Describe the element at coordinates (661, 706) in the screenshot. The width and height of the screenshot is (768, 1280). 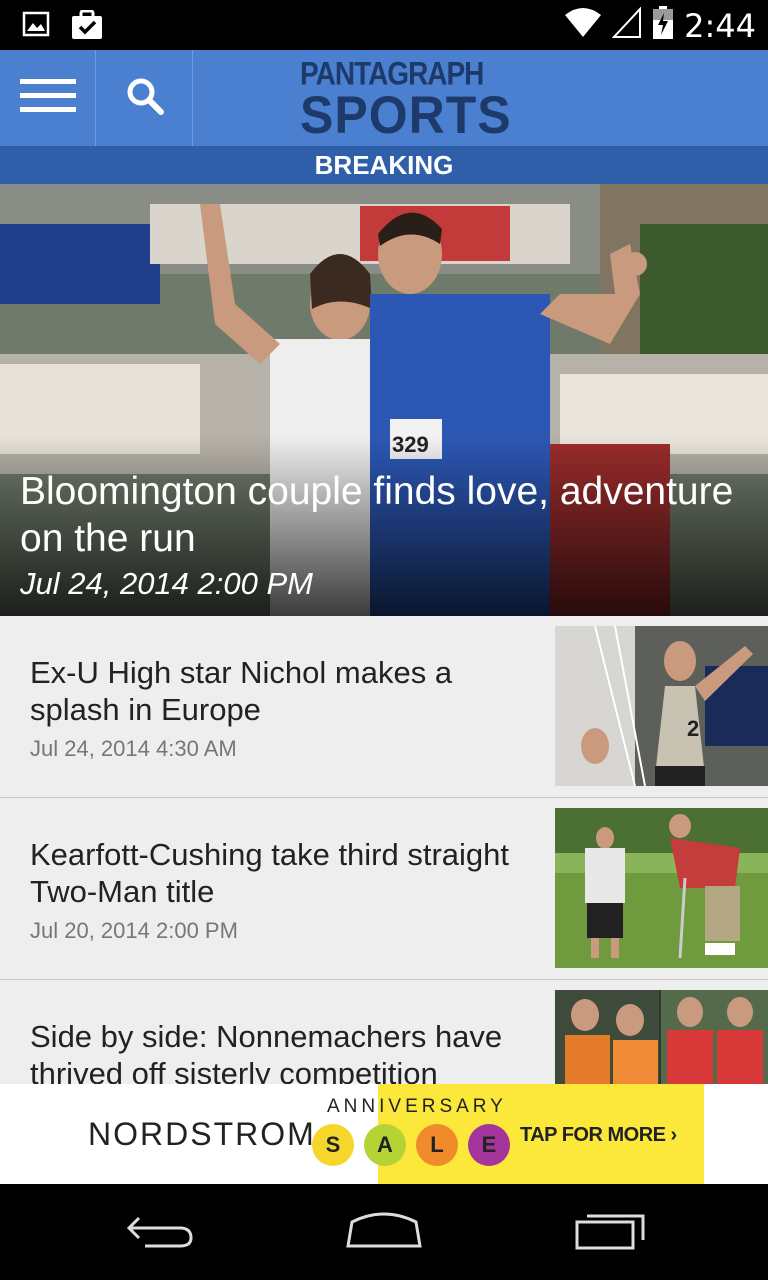
I see `article-thumbnail: 2` at that location.